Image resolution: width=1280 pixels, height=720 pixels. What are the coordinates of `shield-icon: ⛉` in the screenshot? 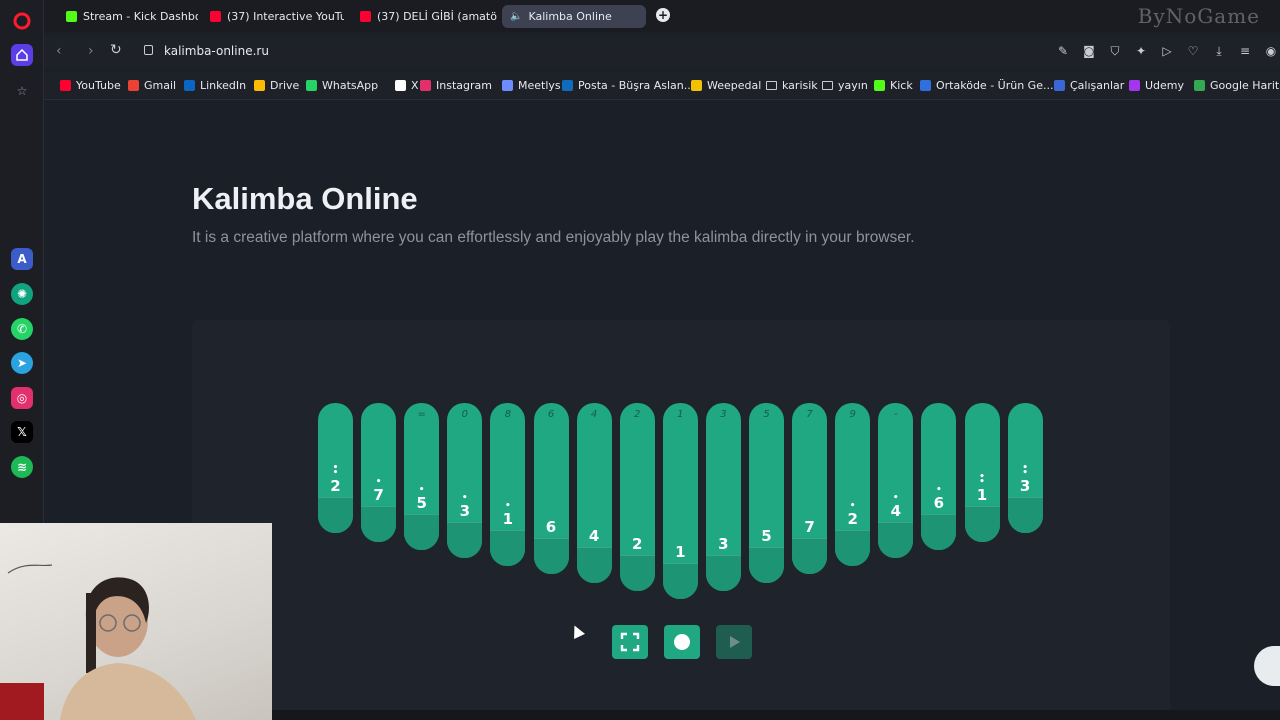 It's located at (1115, 51).